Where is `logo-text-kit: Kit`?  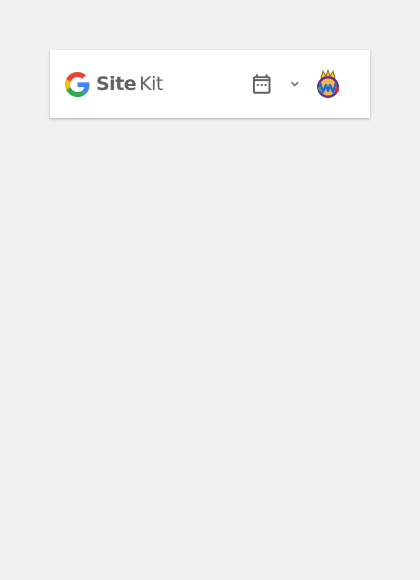 logo-text-kit: Kit is located at coordinates (151, 84).